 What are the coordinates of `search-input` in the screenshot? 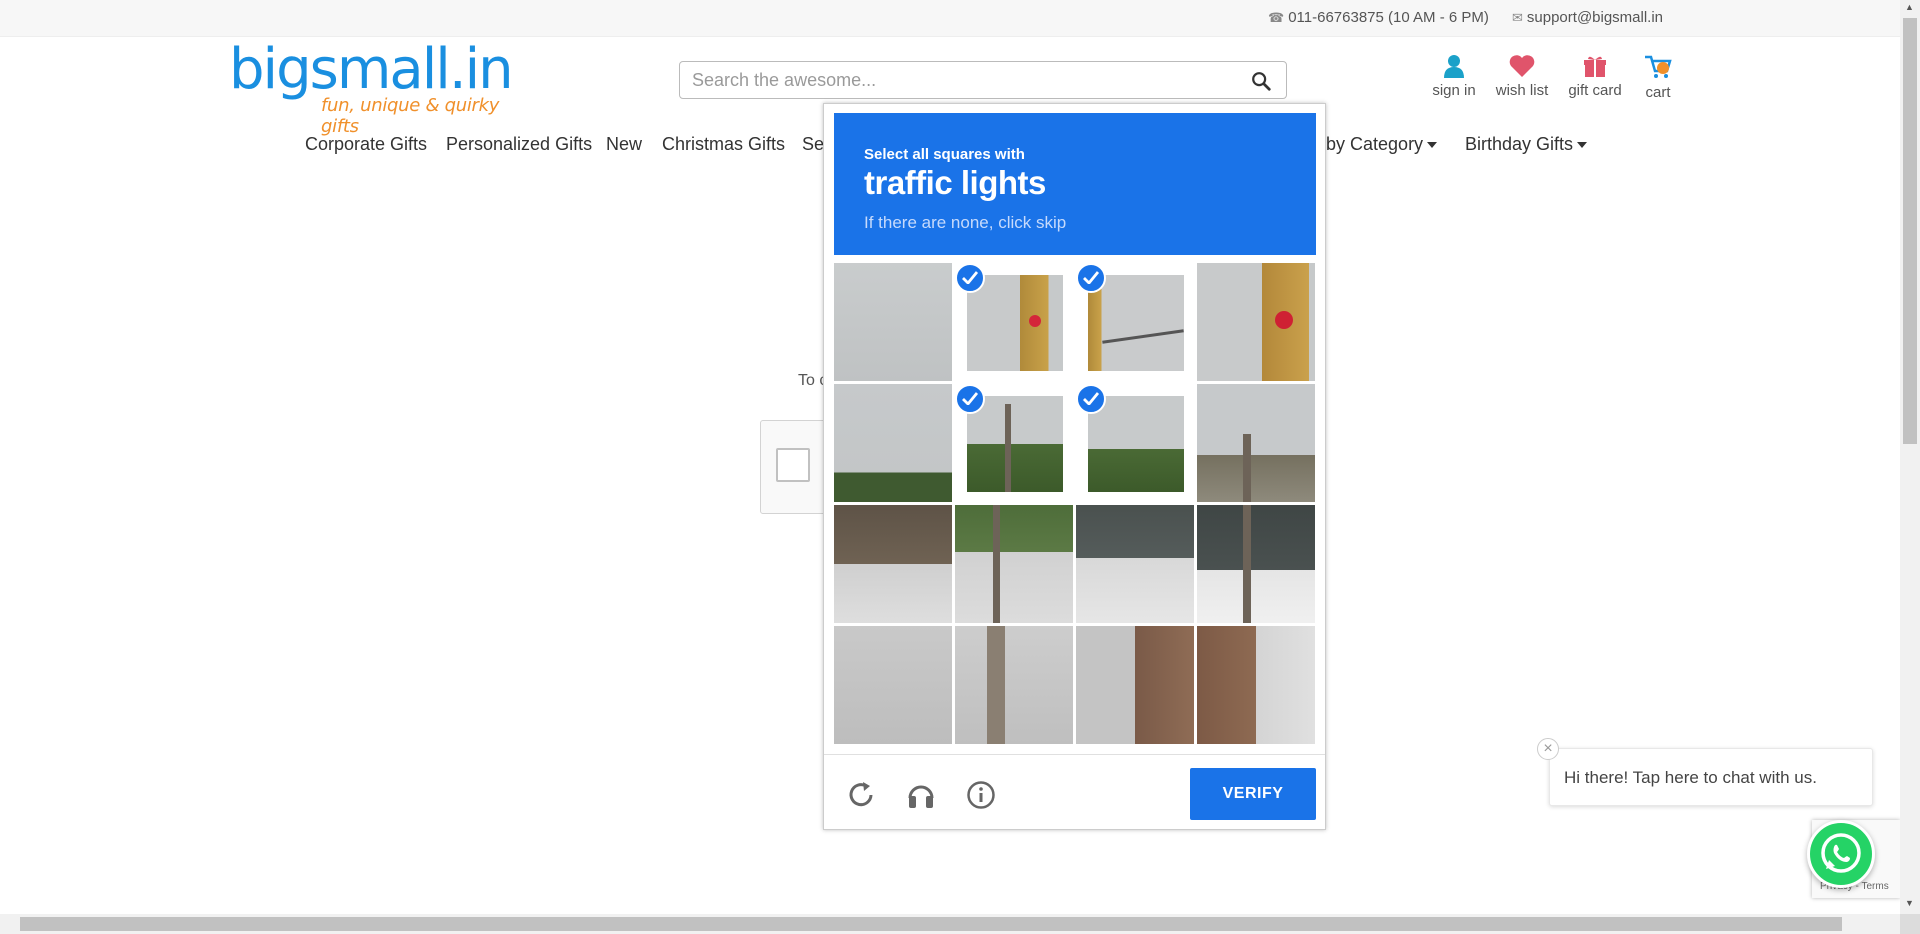 It's located at (962, 80).